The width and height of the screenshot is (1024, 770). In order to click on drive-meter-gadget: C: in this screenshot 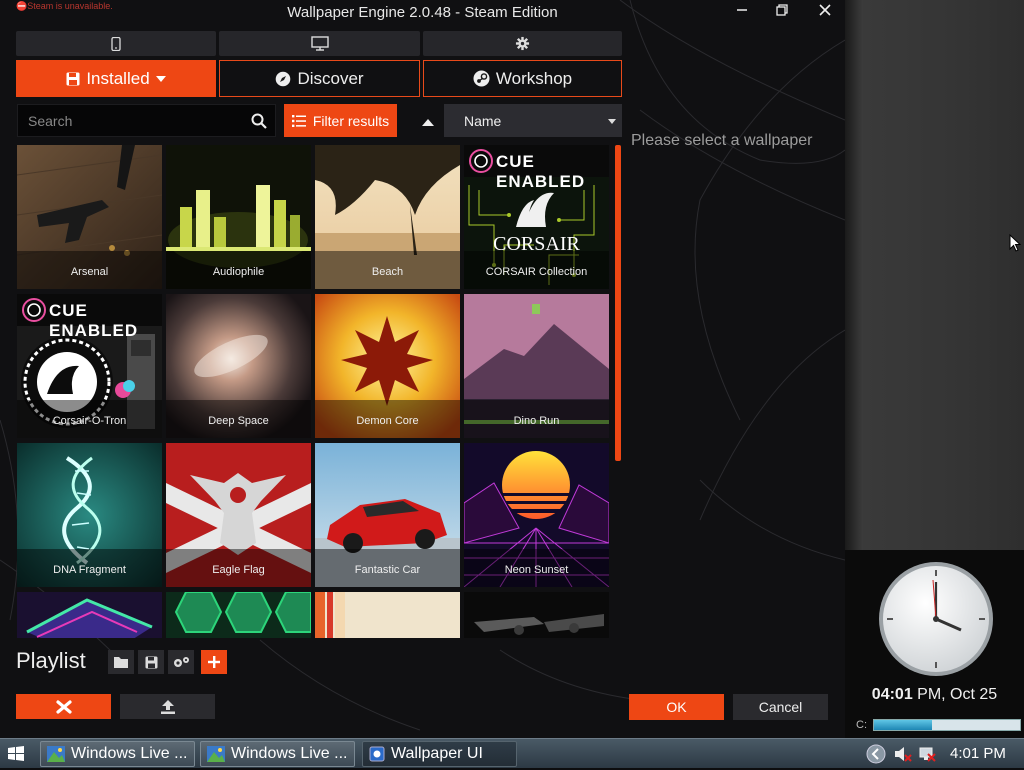, I will do `click(936, 726)`.